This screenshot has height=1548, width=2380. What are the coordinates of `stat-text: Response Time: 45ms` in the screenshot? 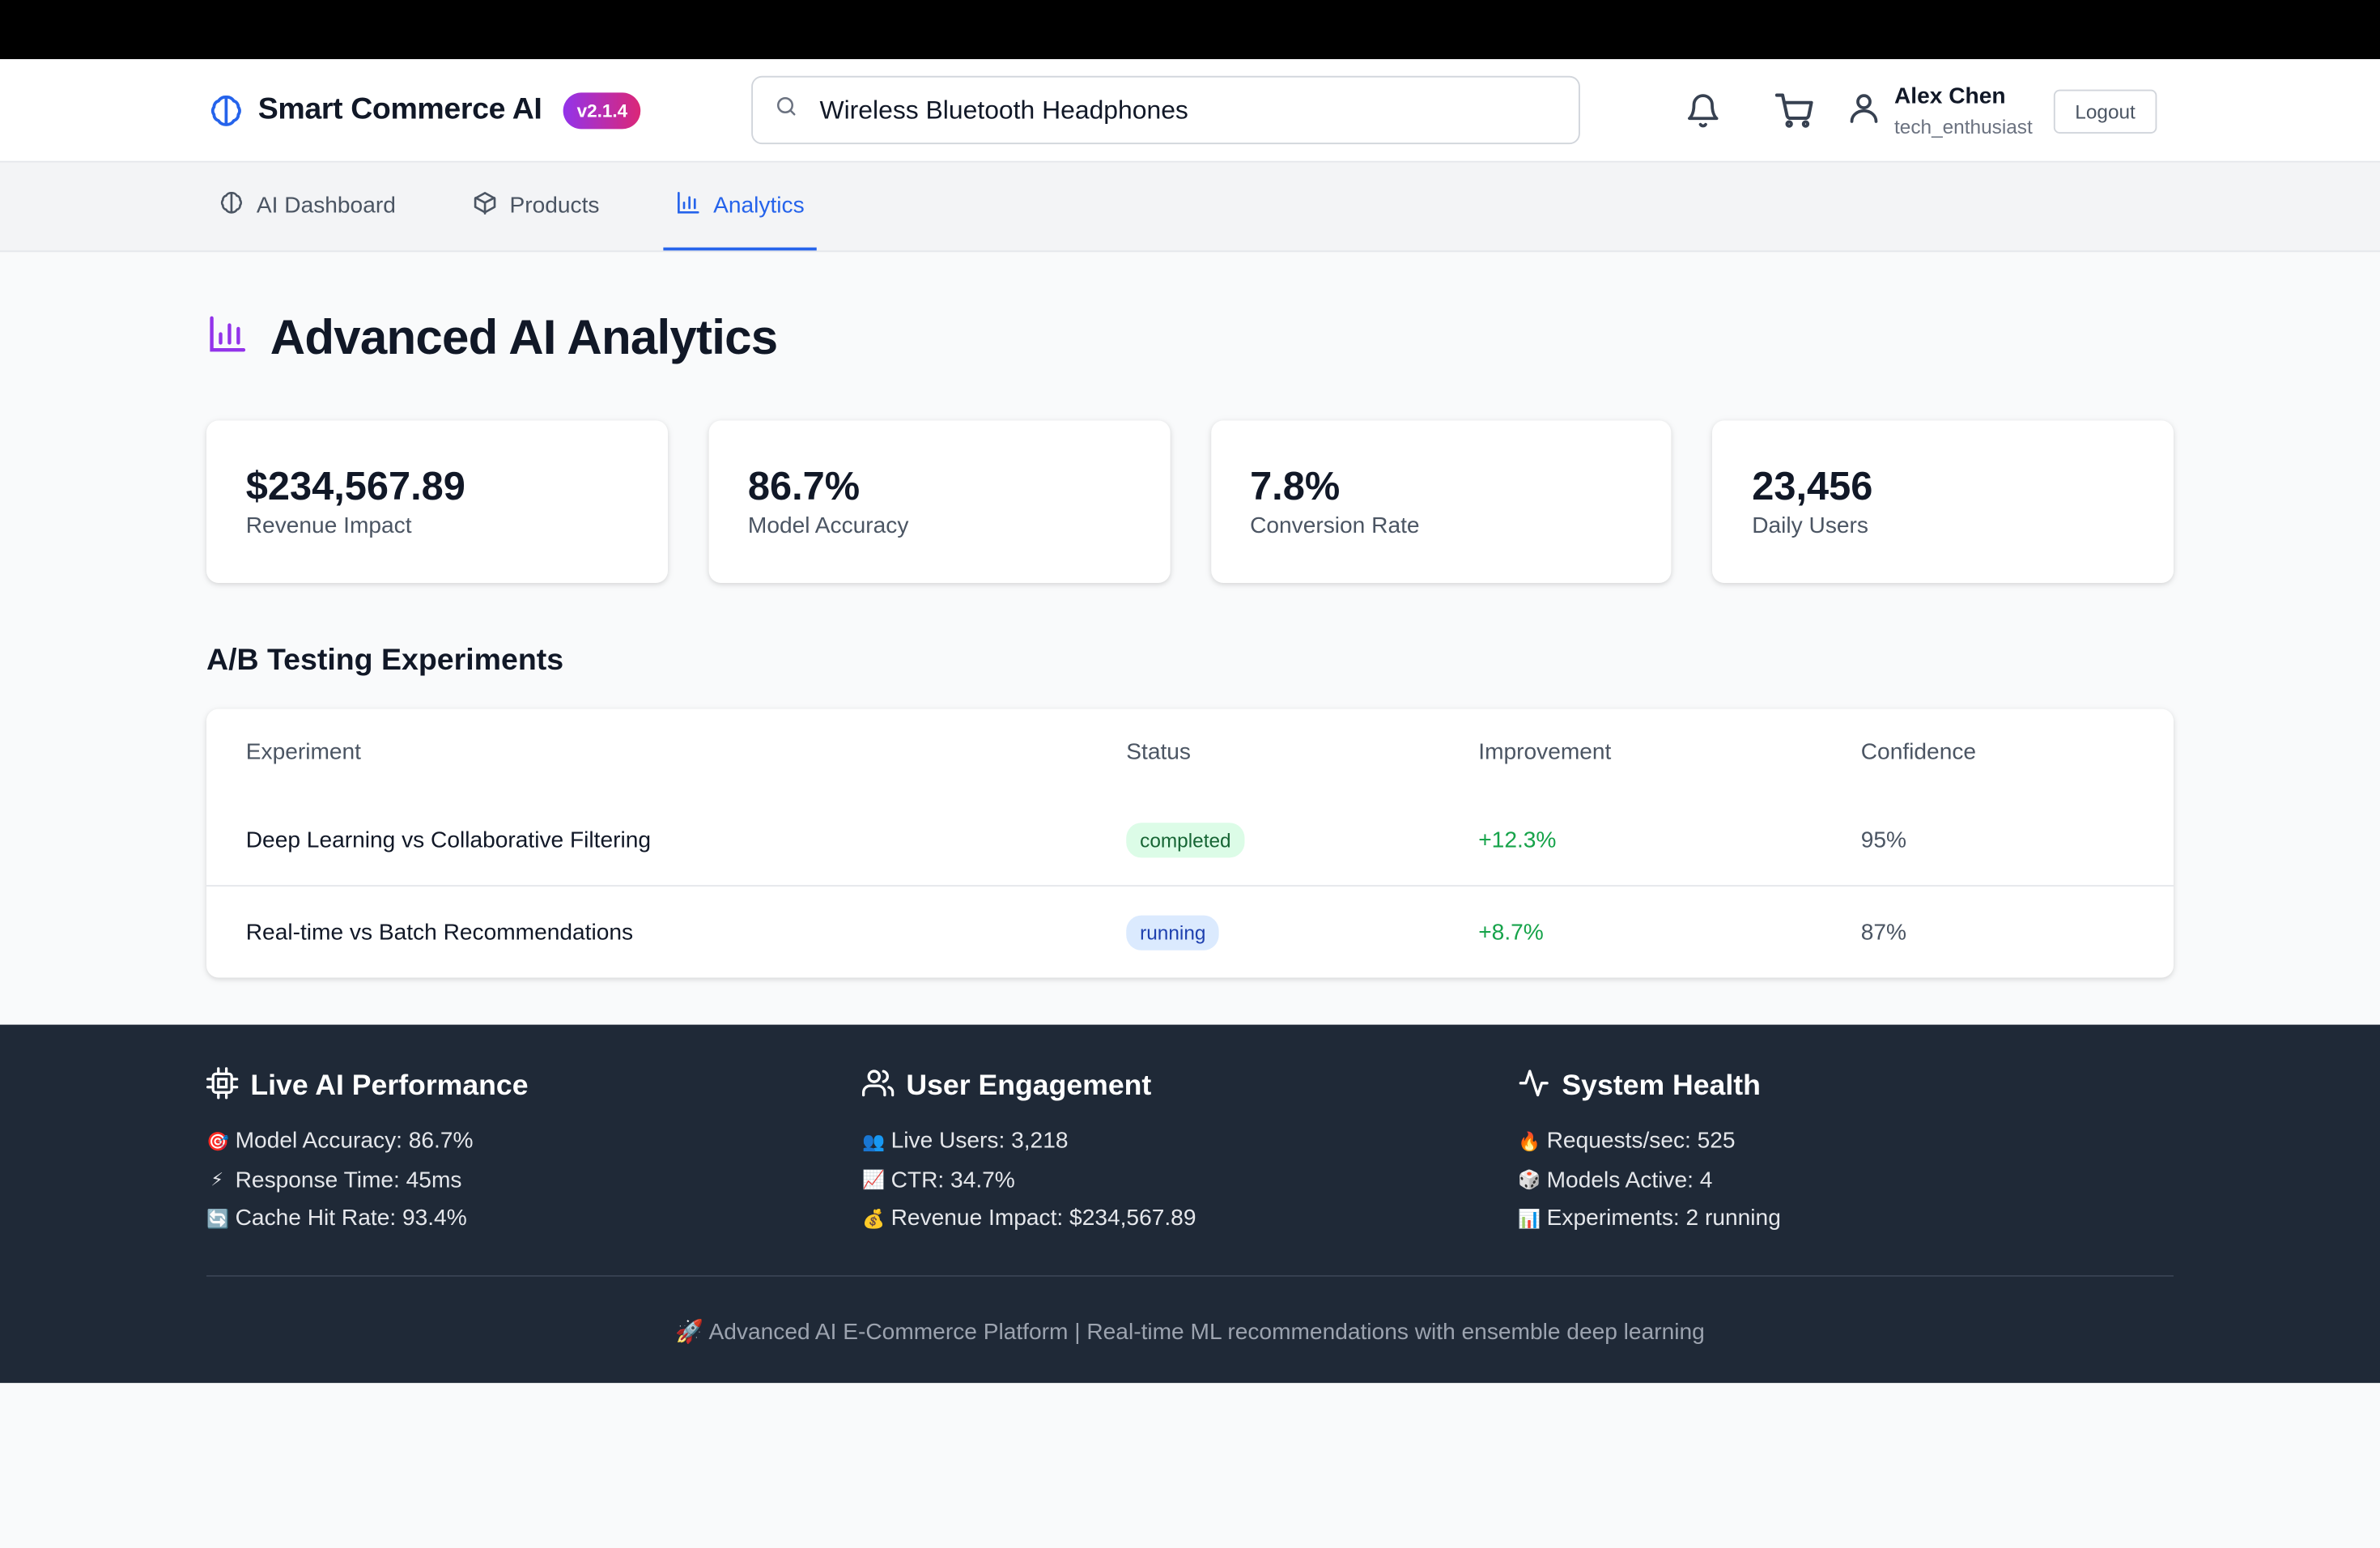 It's located at (348, 1180).